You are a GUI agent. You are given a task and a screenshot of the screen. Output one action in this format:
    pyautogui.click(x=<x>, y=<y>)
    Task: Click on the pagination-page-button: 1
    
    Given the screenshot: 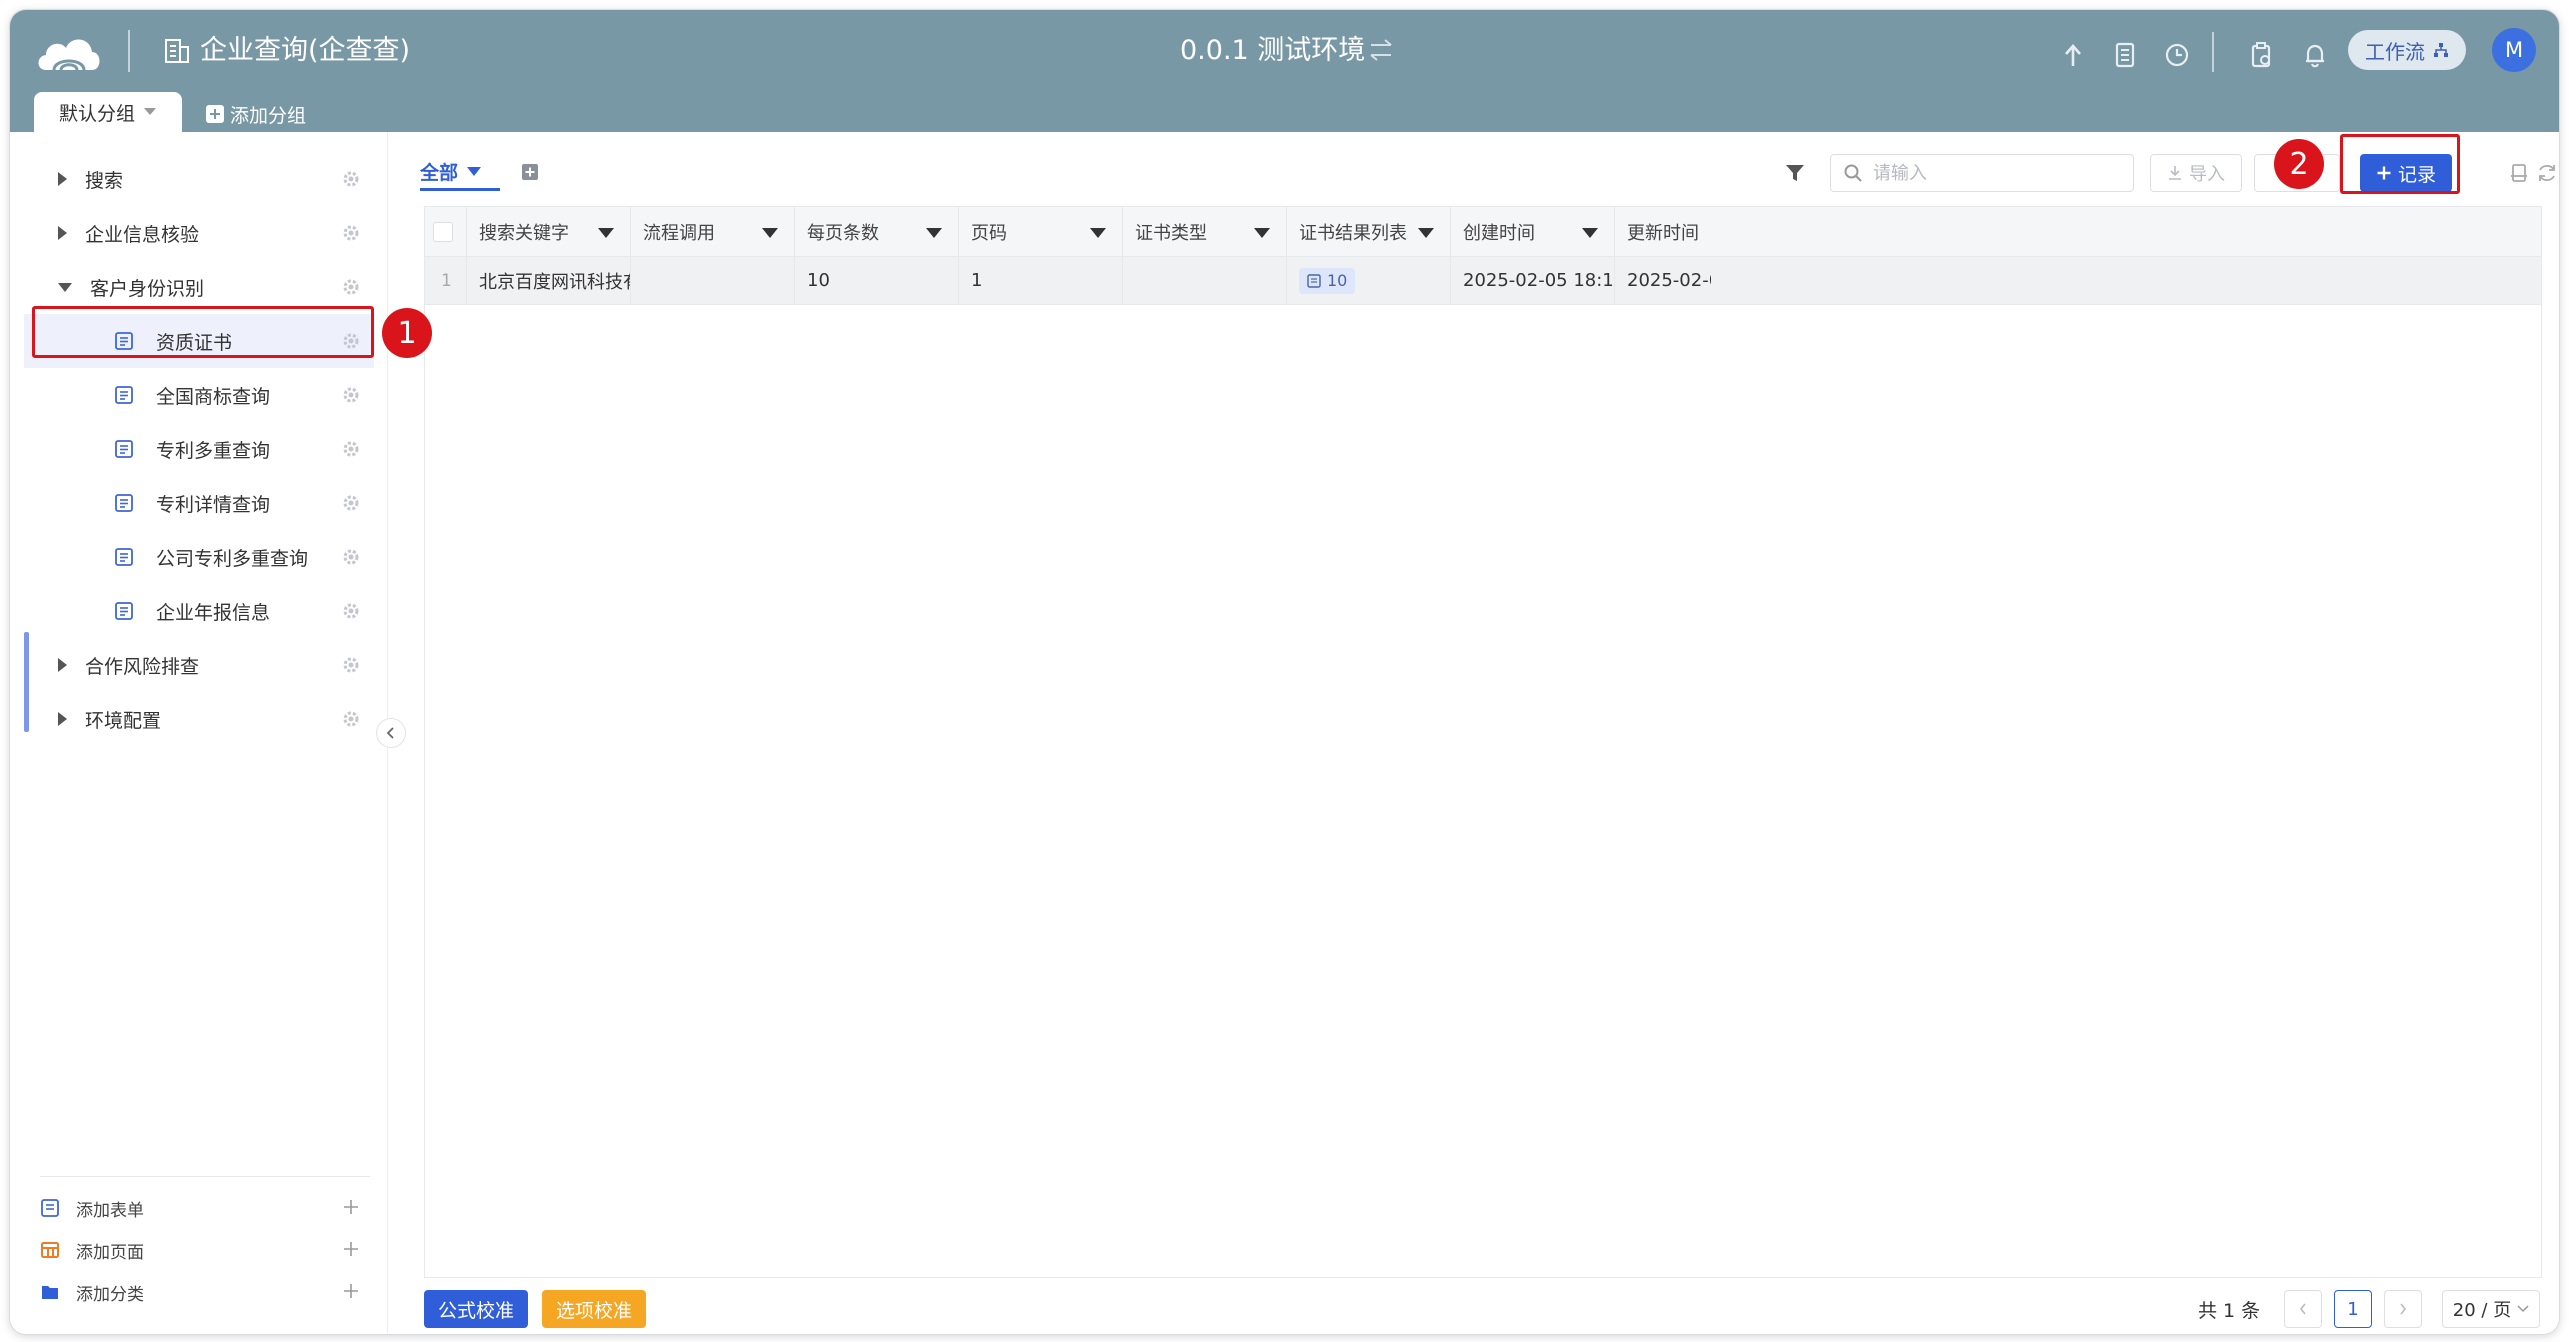 What is the action you would take?
    pyautogui.click(x=2353, y=1309)
    